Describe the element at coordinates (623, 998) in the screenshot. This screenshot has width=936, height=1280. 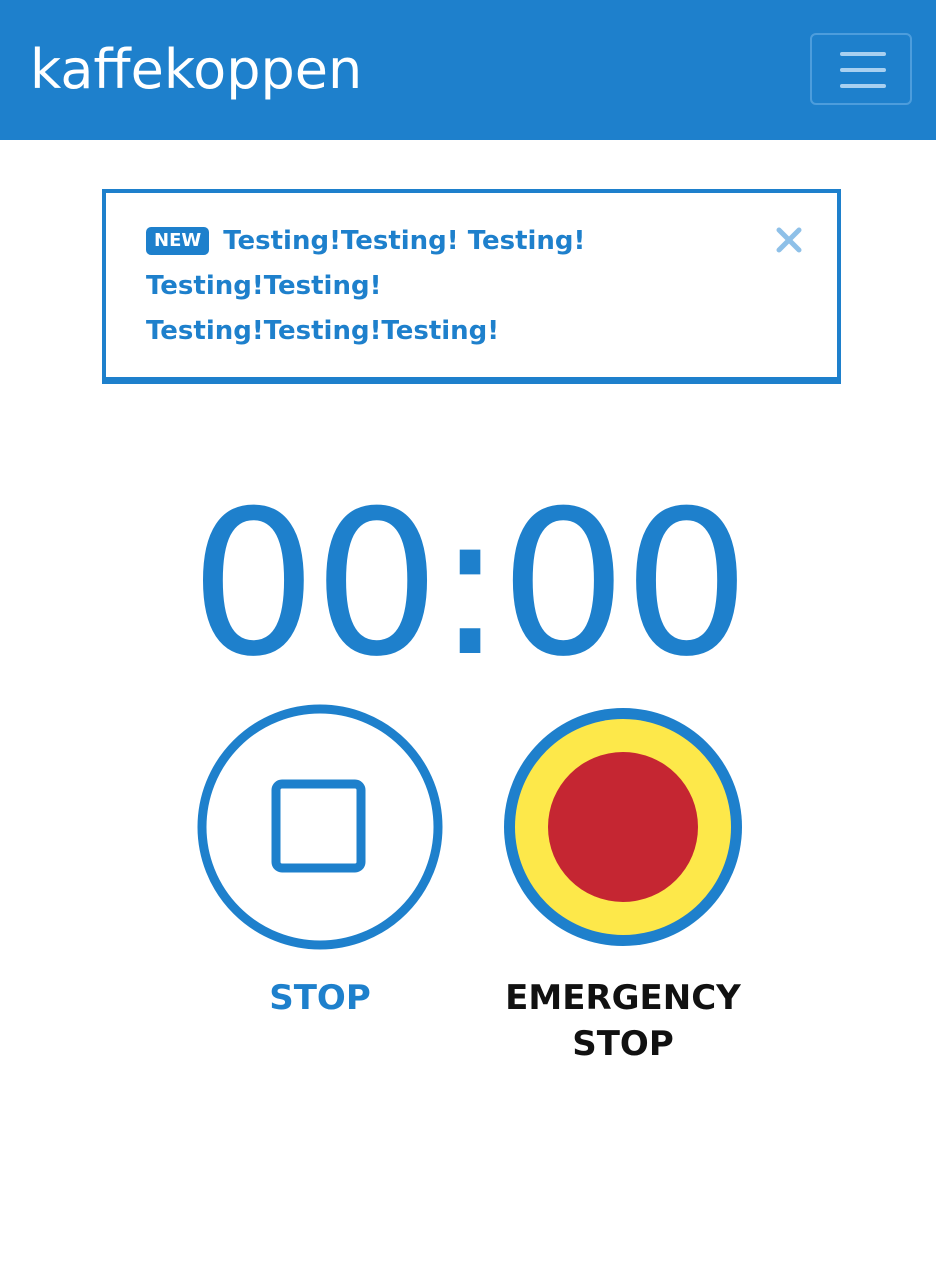
I see `emergency-stop-label-line1: EMERGENCY` at that location.